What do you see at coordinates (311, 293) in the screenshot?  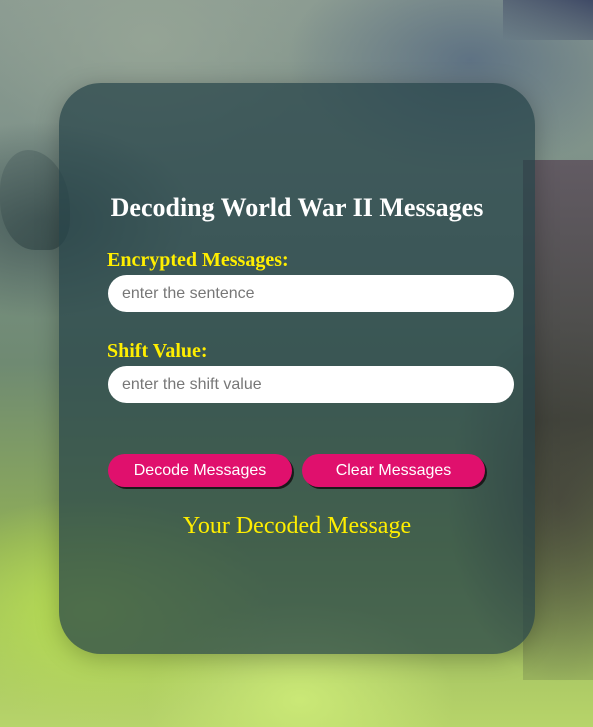 I see `encrypted-message-input` at bounding box center [311, 293].